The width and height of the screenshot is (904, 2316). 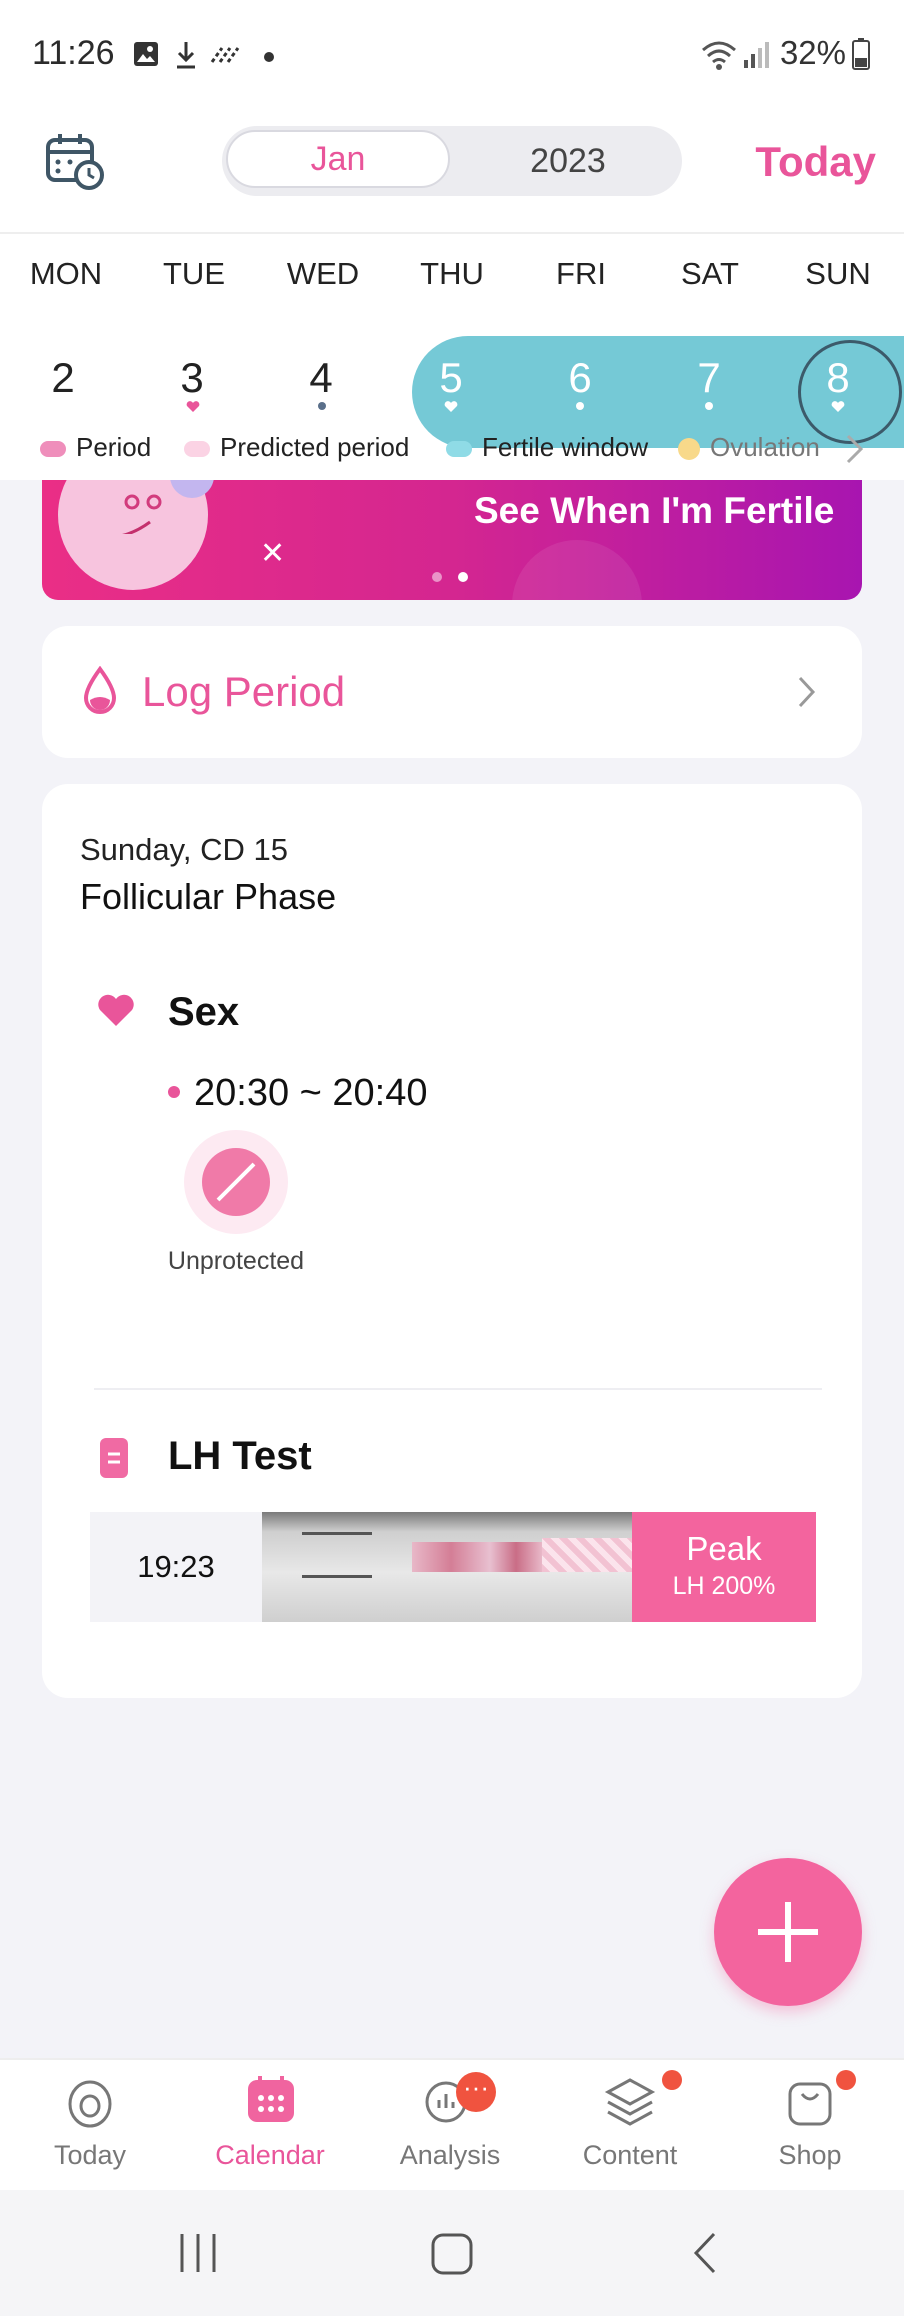 What do you see at coordinates (184, 849) in the screenshot?
I see `cycle-day-label: Sunday, CD 15` at bounding box center [184, 849].